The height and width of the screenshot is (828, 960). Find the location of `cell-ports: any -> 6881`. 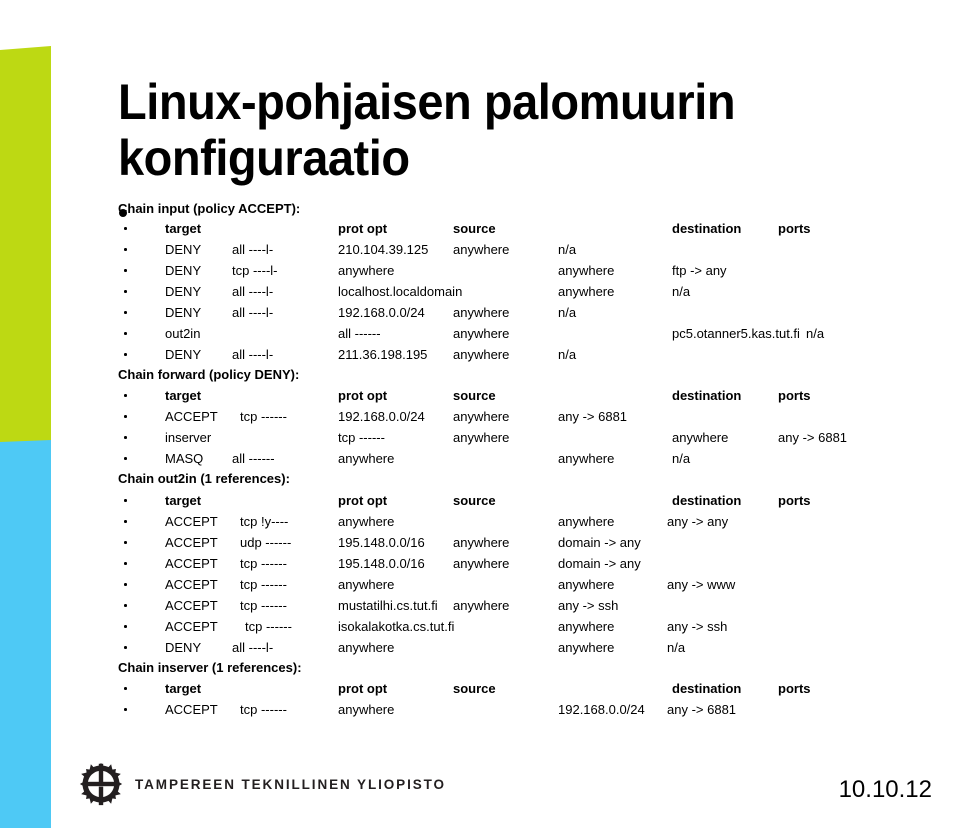

cell-ports: any -> 6881 is located at coordinates (813, 437).